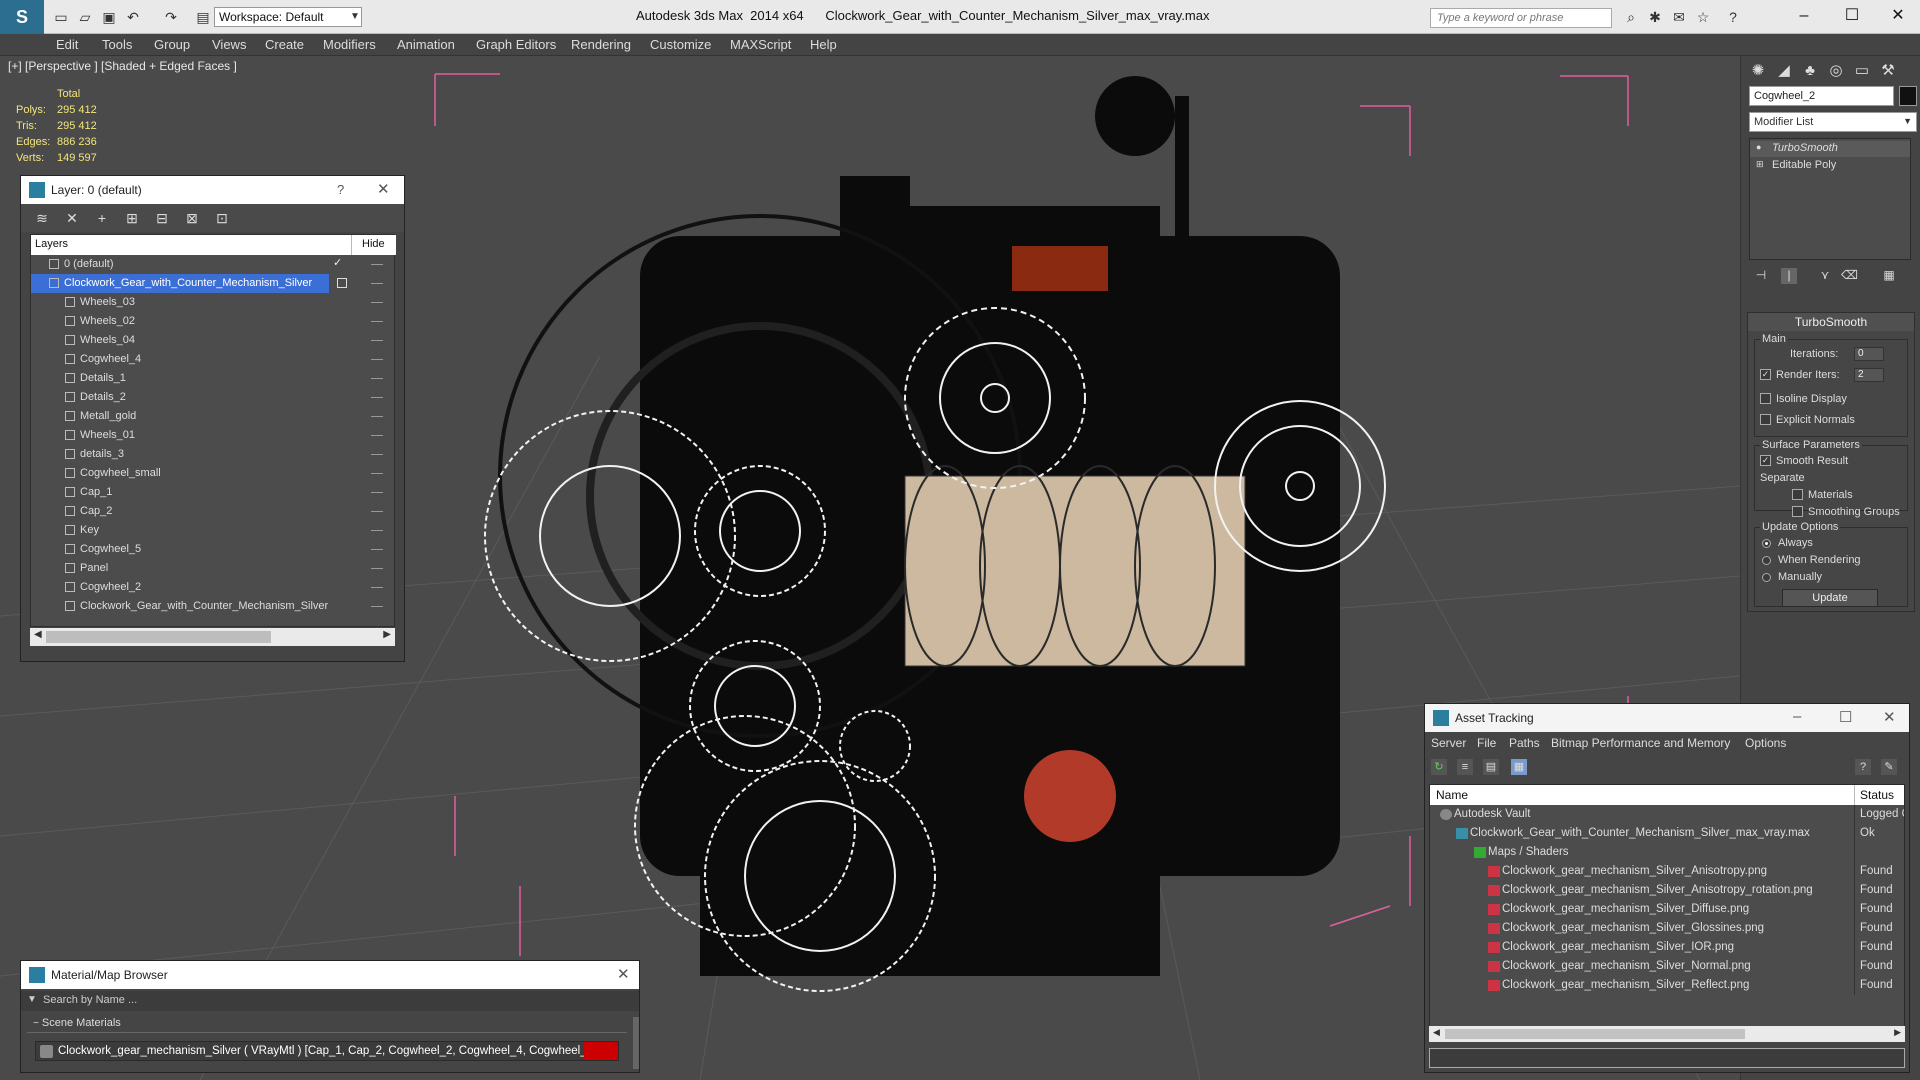 The image size is (1920, 1080). I want to click on minimize-icon: –, so click(1797, 716).